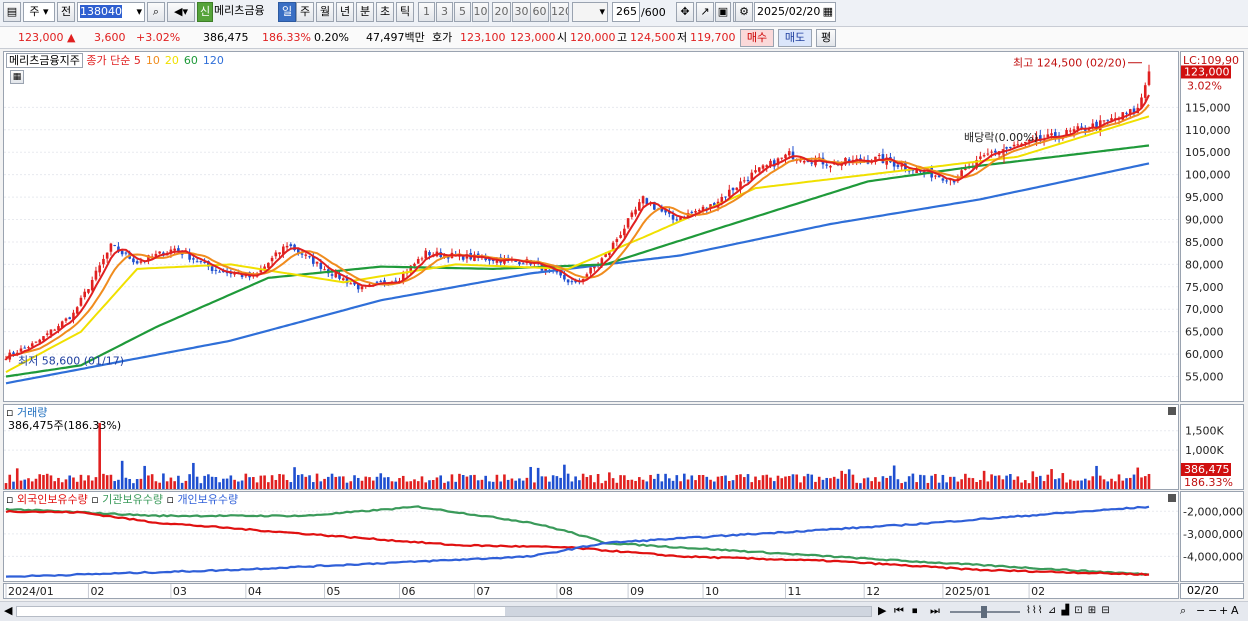 The width and height of the screenshot is (1248, 621). I want to click on period-button: 일, so click(287, 12).